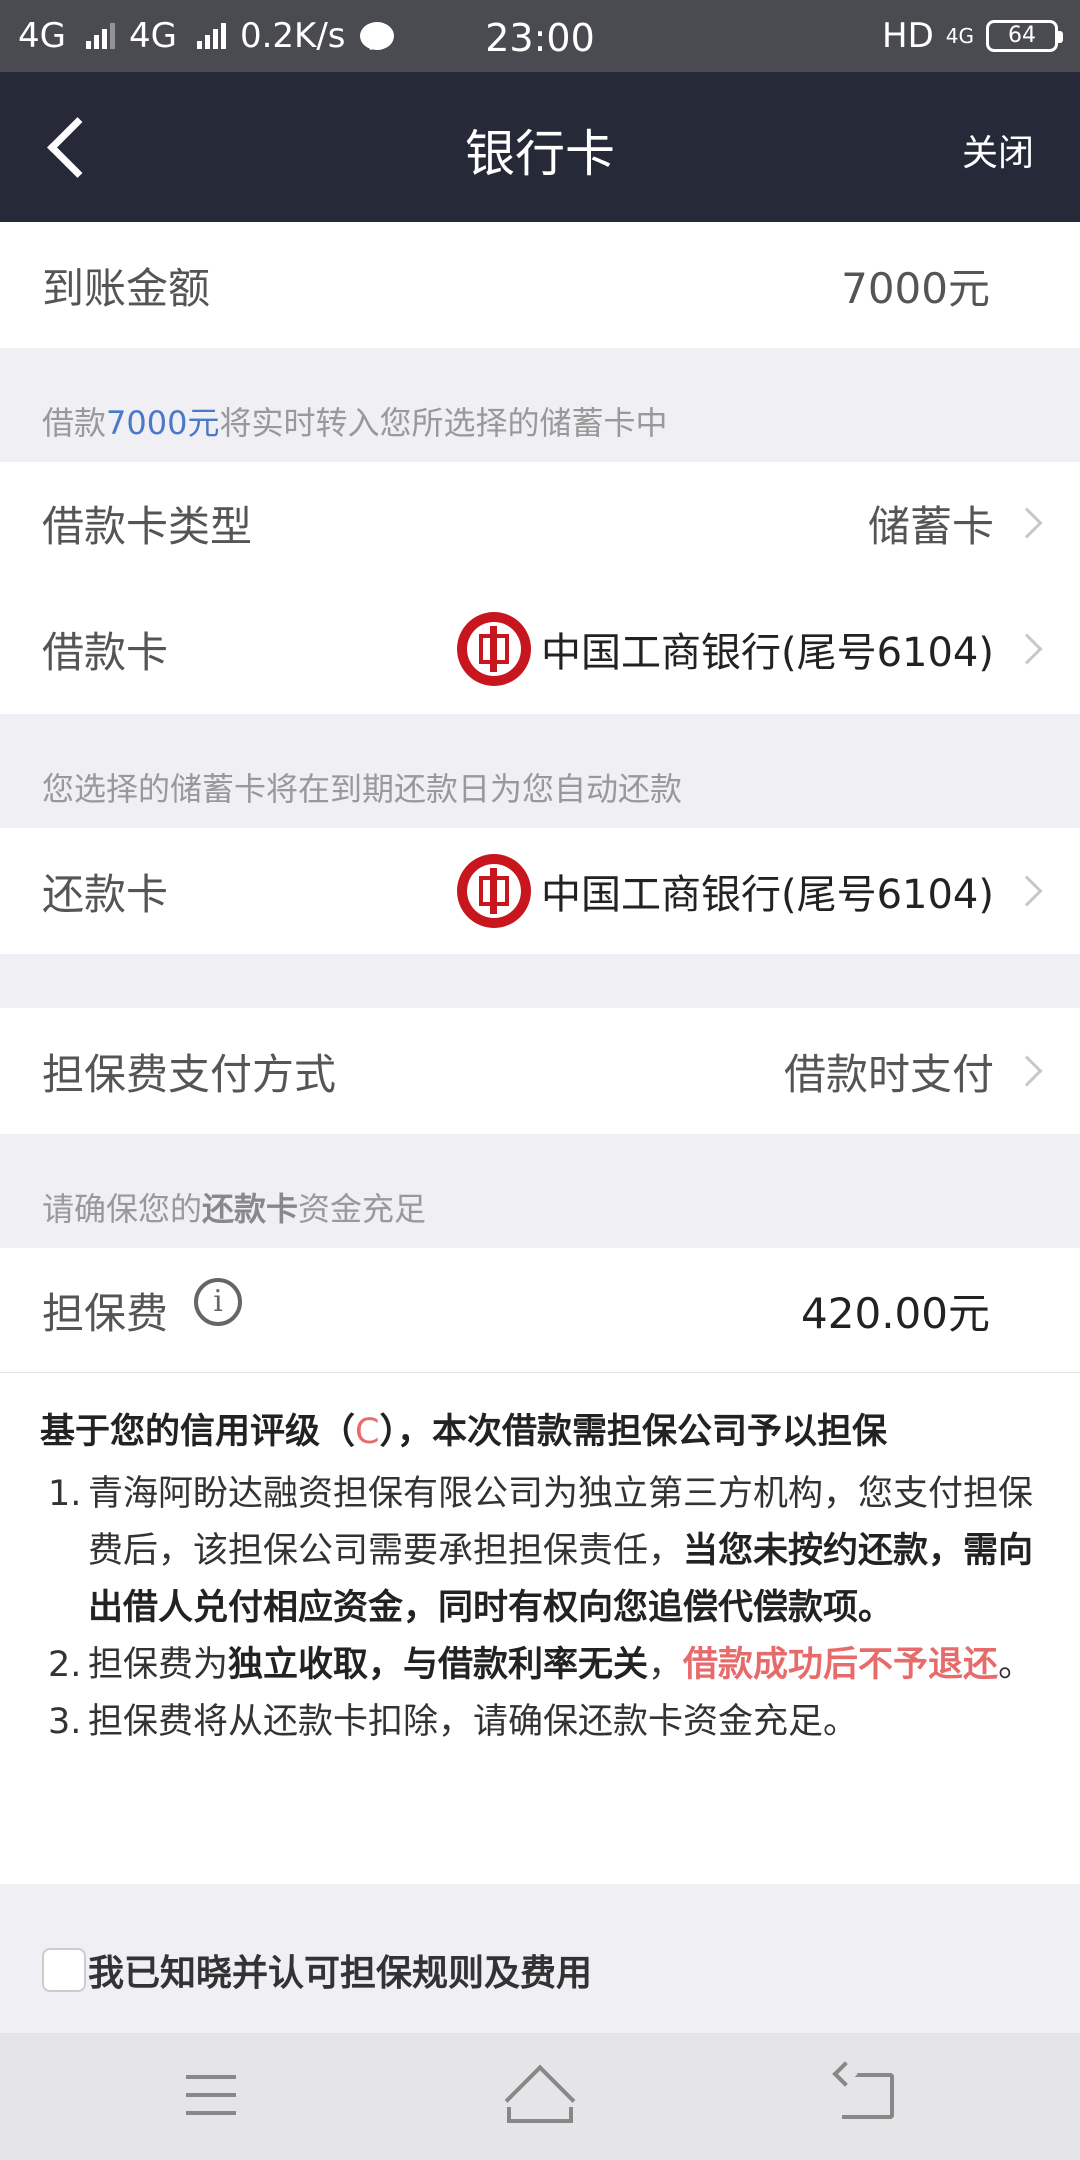 Image resolution: width=1080 pixels, height=2160 pixels. I want to click on repay-card-value-wrap: 中国工商银行(尾号6104), so click(749, 891).